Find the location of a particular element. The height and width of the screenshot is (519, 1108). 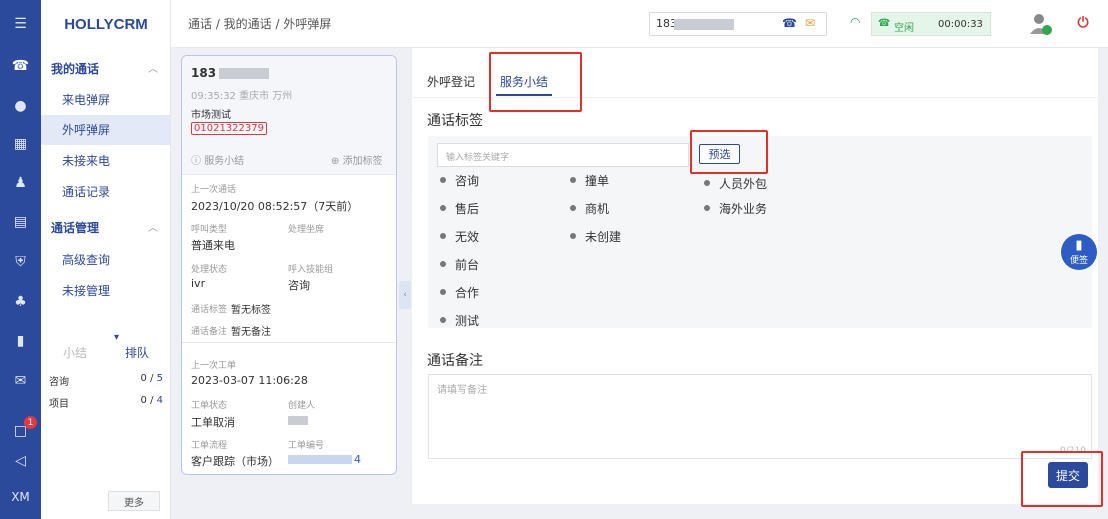

tag-item: 未创建 is located at coordinates (595, 236).